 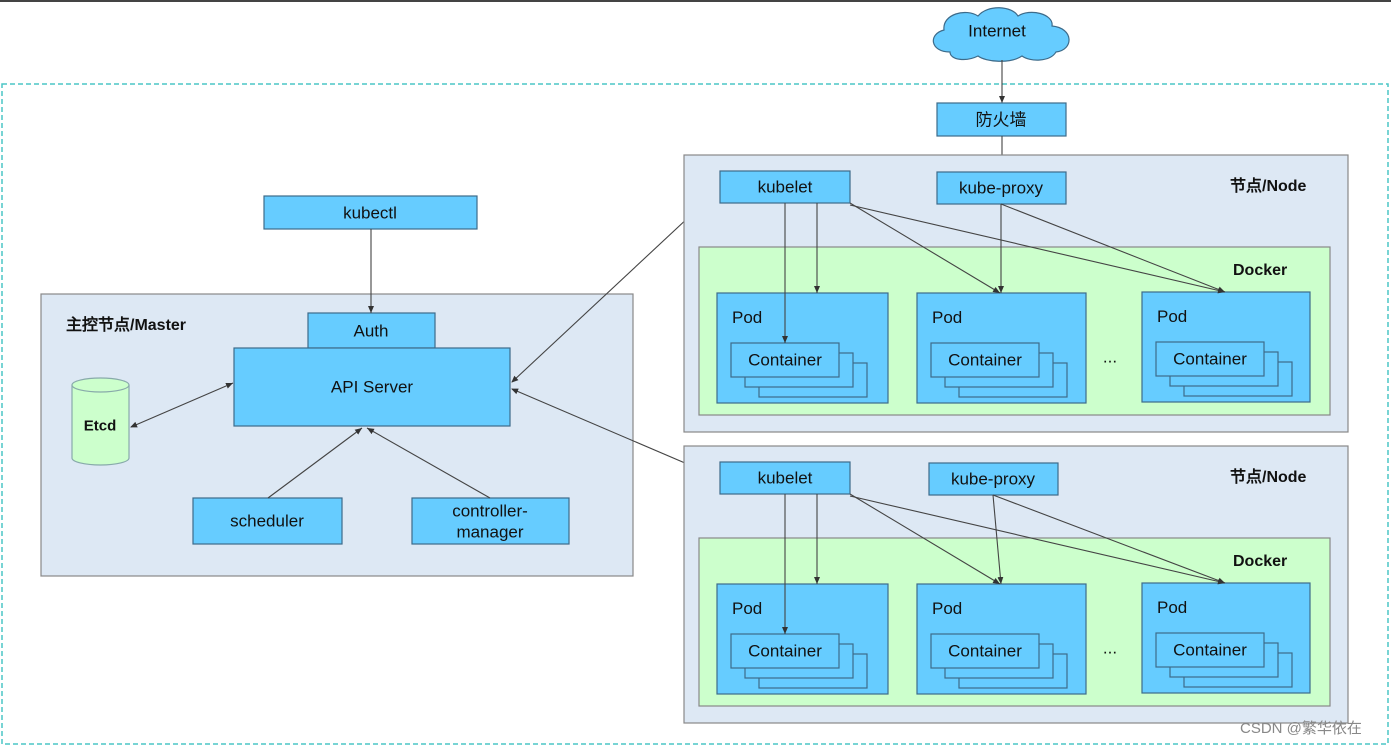 What do you see at coordinates (695, 1) in the screenshot?
I see `top-border` at bounding box center [695, 1].